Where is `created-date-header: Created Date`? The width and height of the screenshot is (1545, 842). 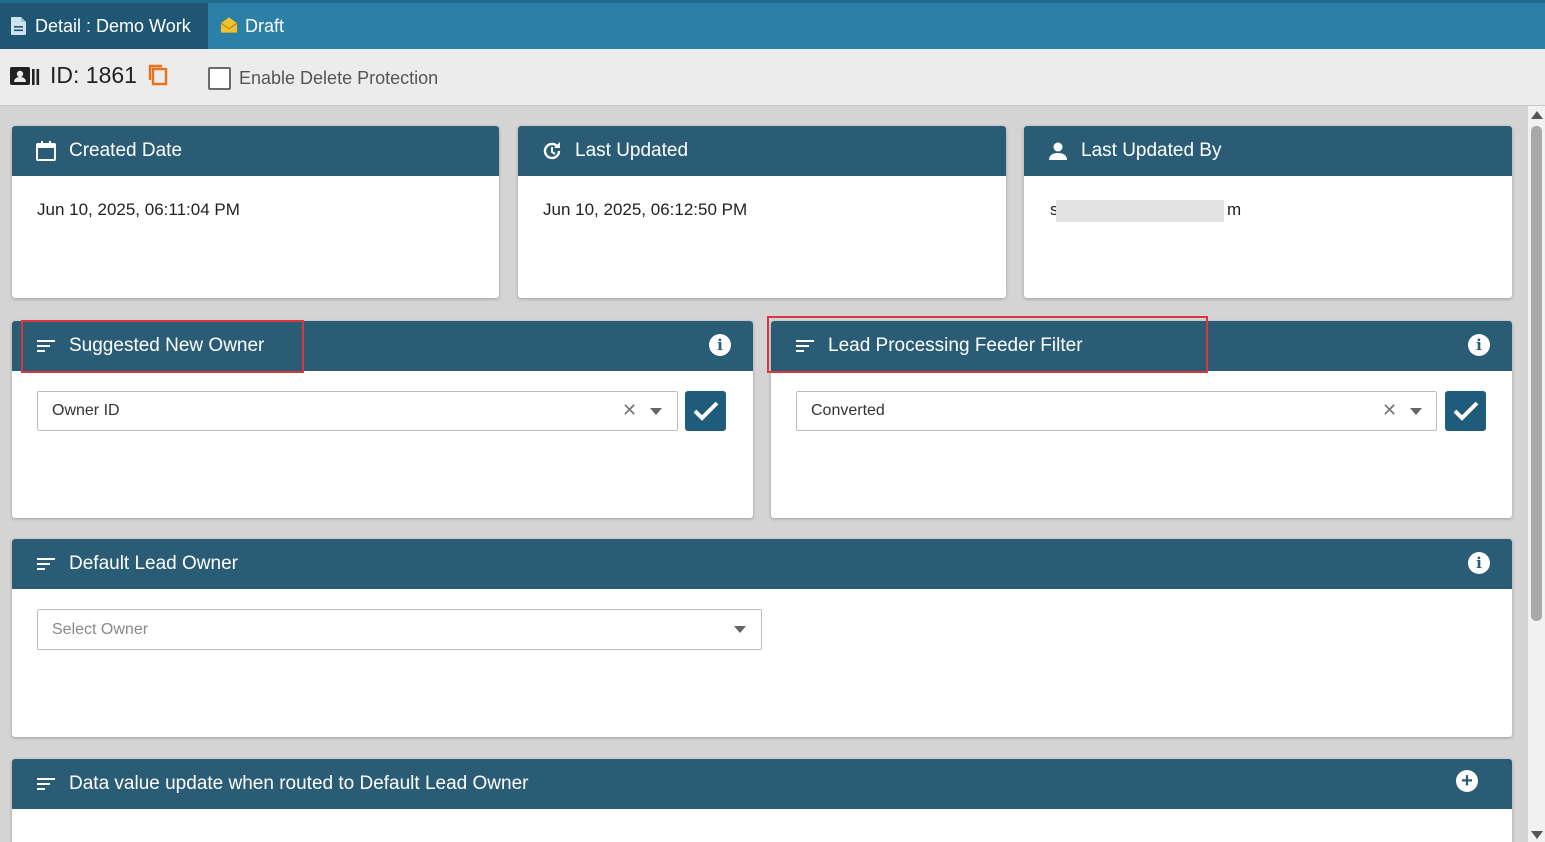 created-date-header: Created Date is located at coordinates (255, 151).